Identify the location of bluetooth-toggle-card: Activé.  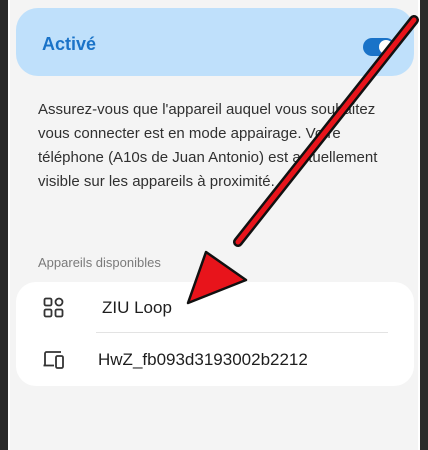
(215, 42).